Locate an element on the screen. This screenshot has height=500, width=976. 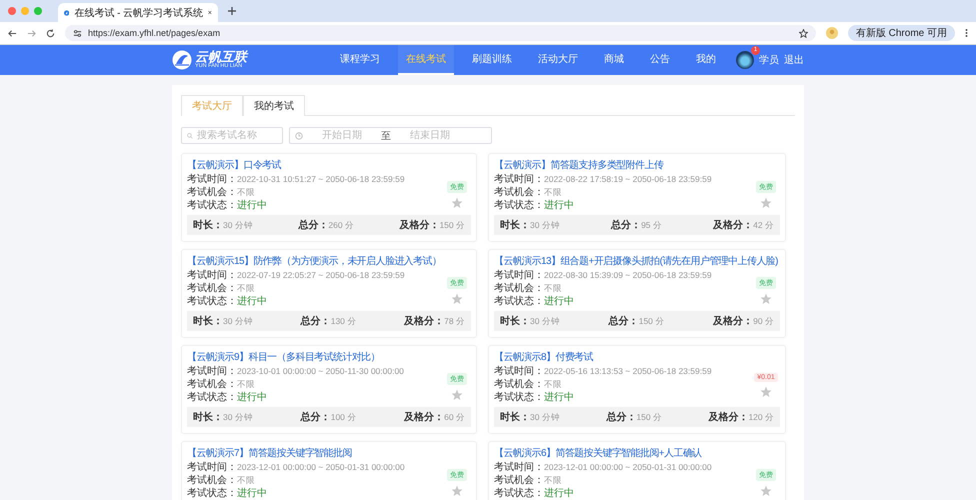
update-chrome-button: 有新版 Chrome 可用 is located at coordinates (901, 33).